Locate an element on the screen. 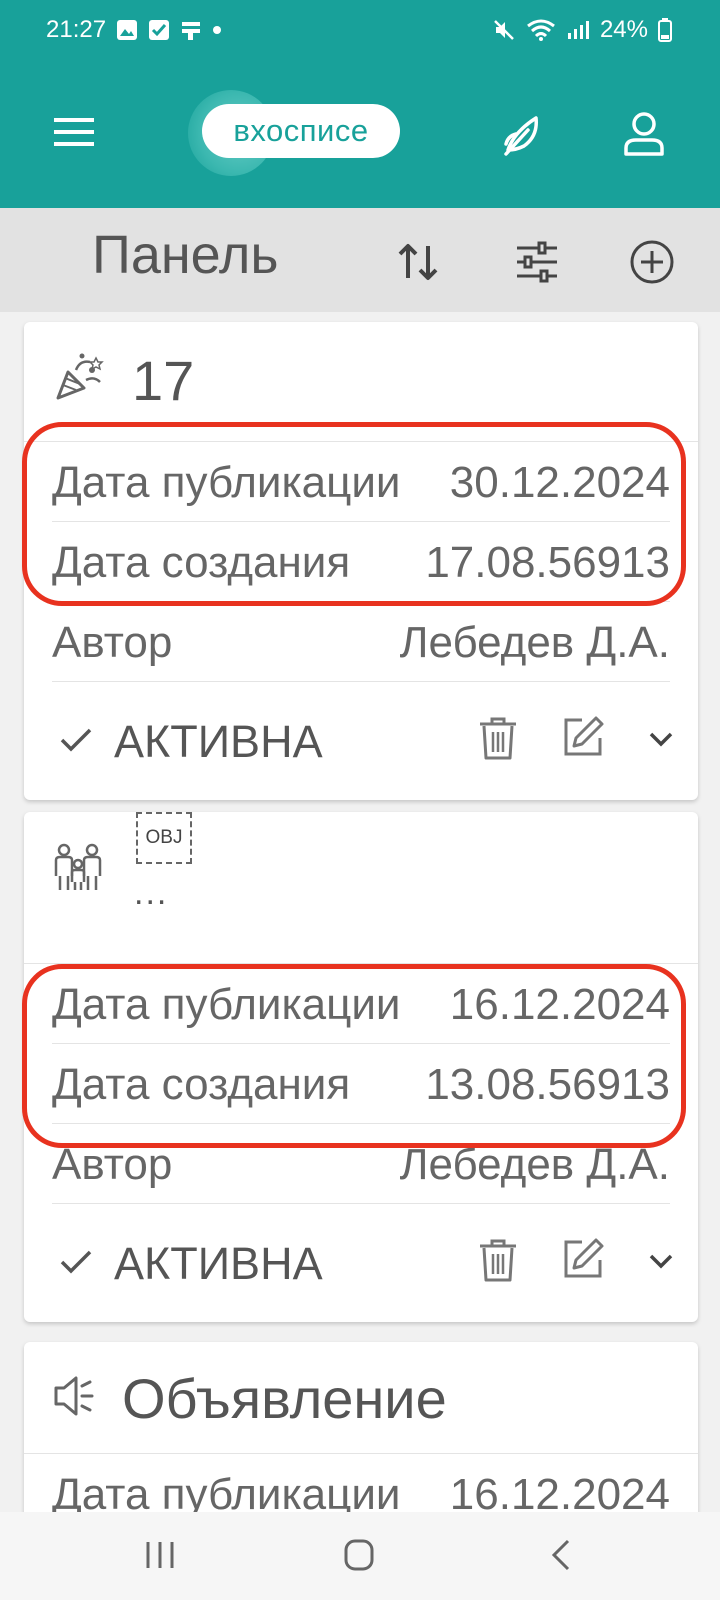  menu-icon is located at coordinates (74, 132).